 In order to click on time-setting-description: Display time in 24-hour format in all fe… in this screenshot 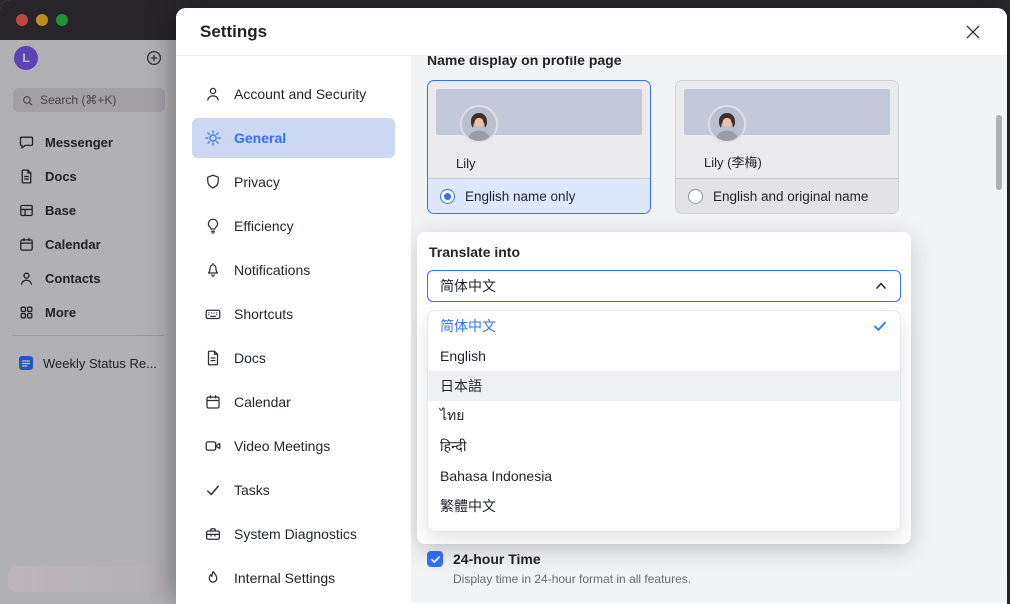, I will do `click(572, 579)`.